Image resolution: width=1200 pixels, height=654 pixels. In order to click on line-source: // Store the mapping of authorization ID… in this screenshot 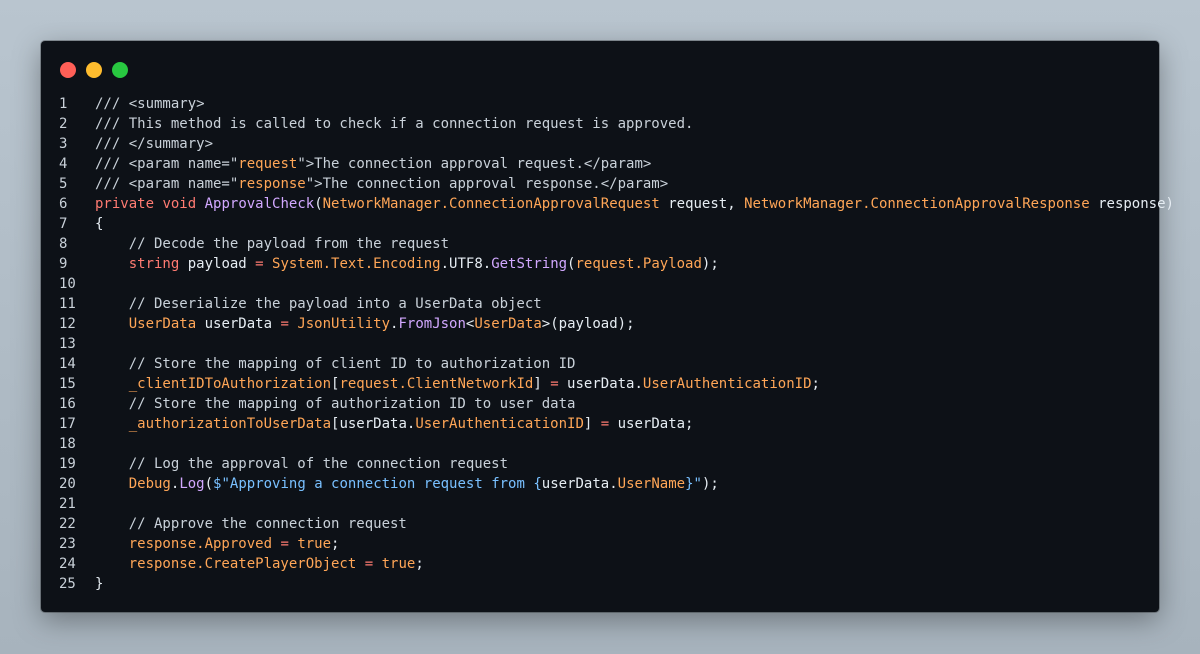, I will do `click(335, 404)`.